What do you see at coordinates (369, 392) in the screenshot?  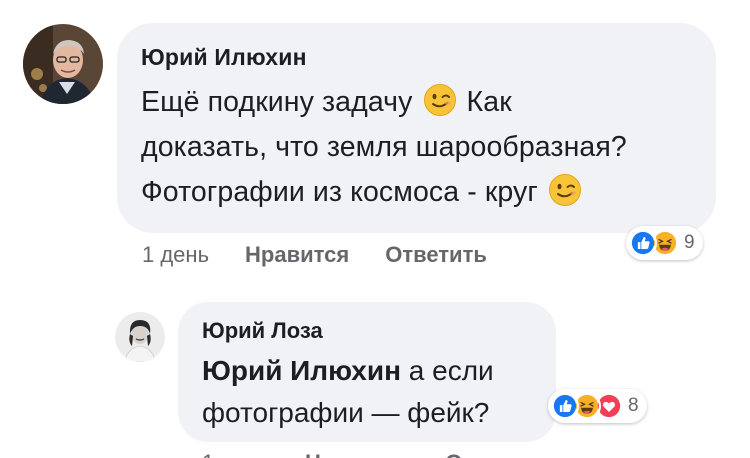 I see `reply-text: Юрий Илюхин а если фотографии — фейк?` at bounding box center [369, 392].